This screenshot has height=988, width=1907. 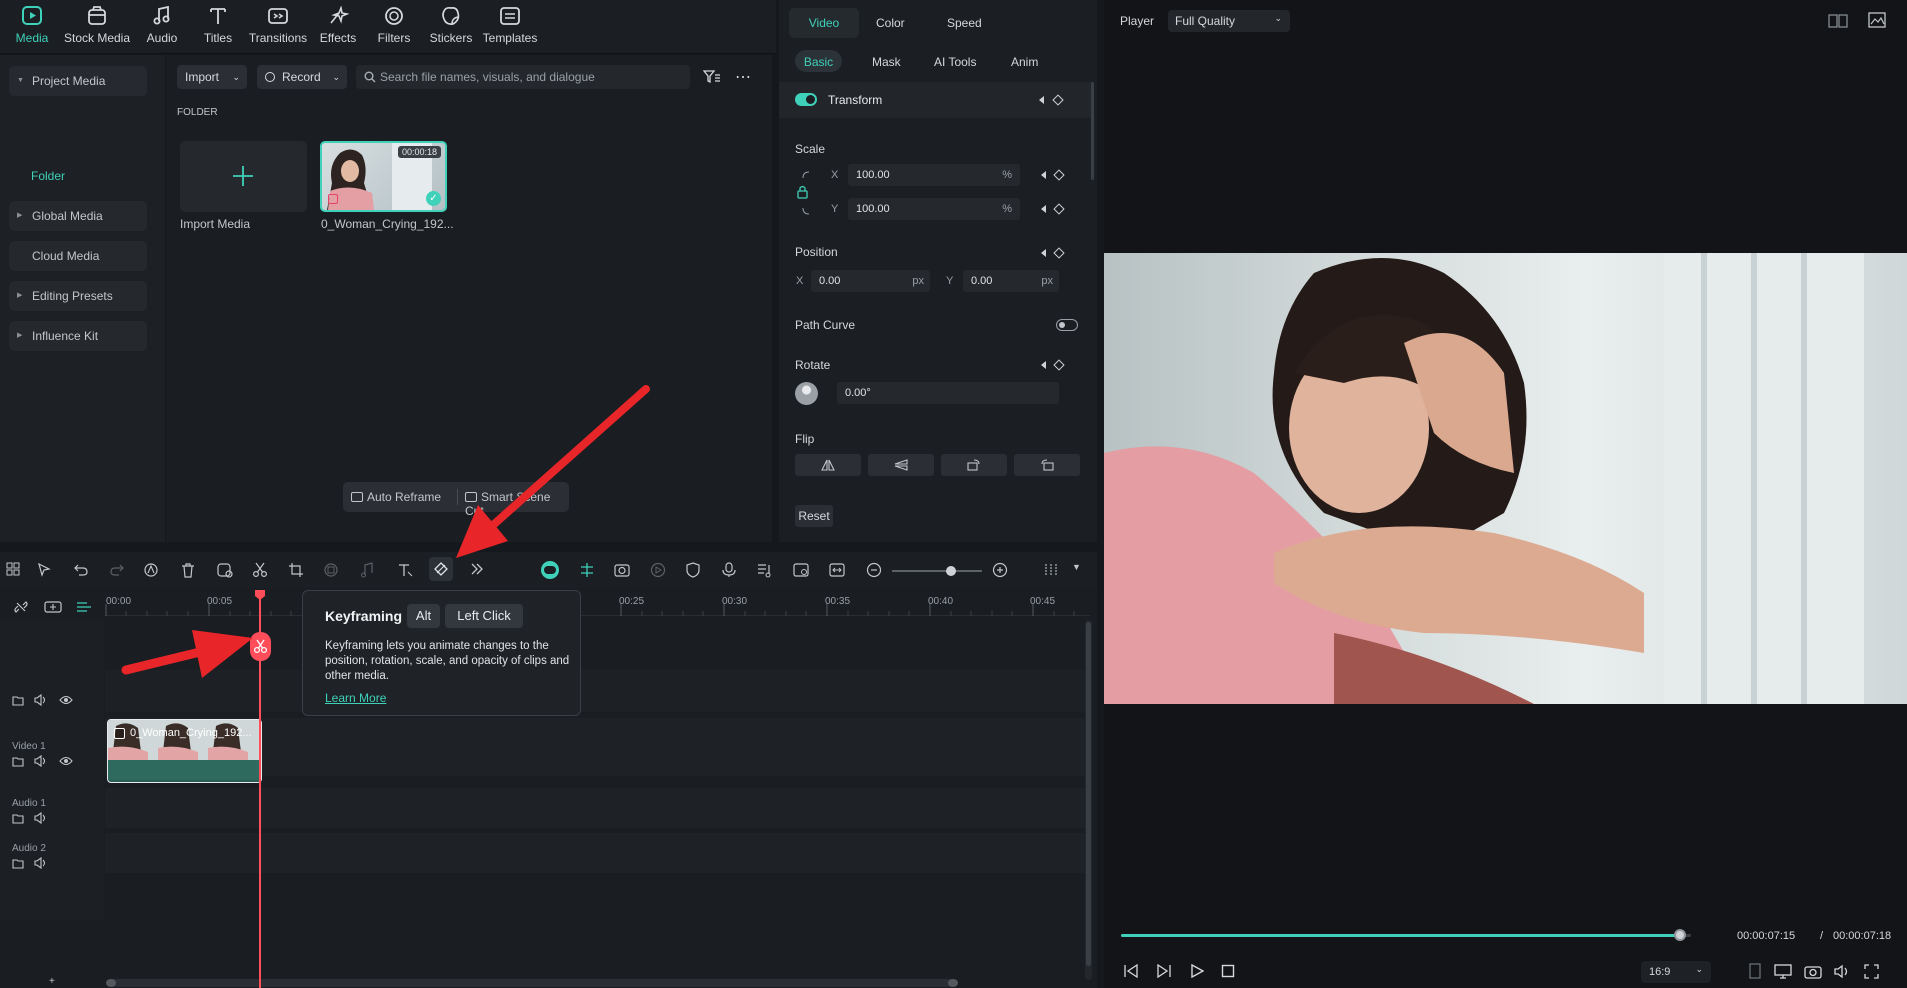 What do you see at coordinates (523, 77) in the screenshot?
I see `search-input: Search file names, visuals, and dialogue` at bounding box center [523, 77].